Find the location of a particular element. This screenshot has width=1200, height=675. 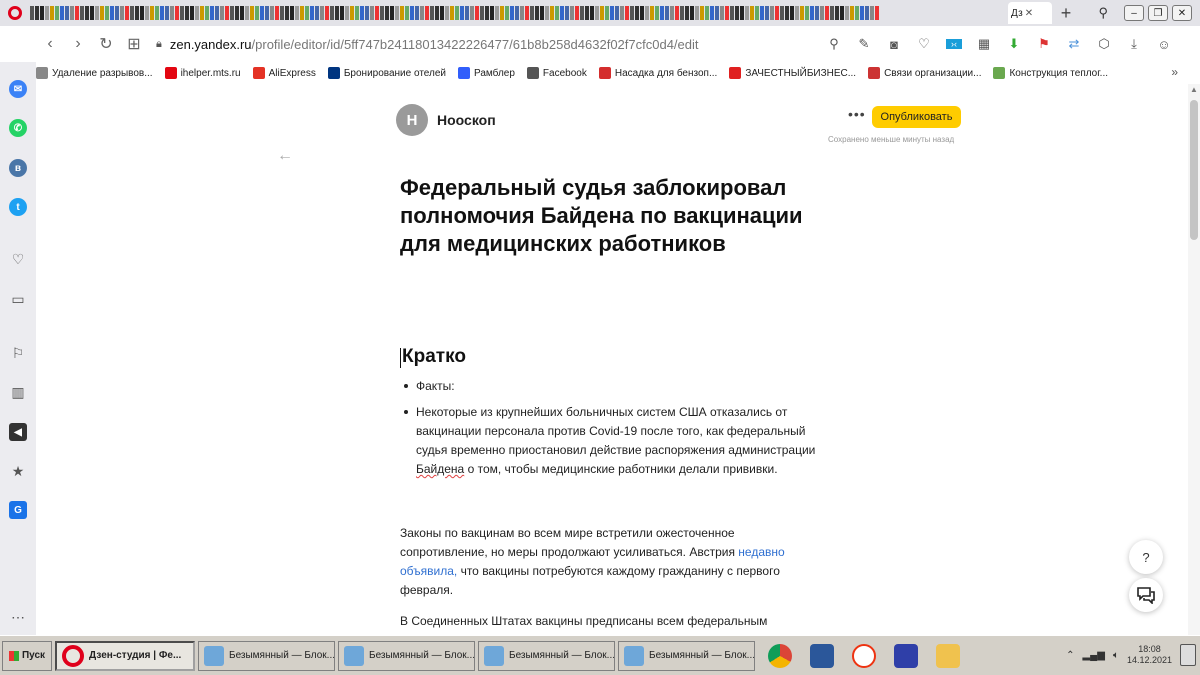

misspelled-word: Байдена is located at coordinates (440, 469).